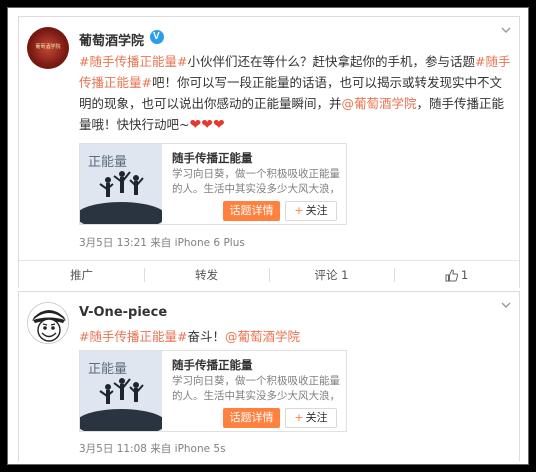 Image resolution: width=536 pixels, height=472 pixels. I want to click on like-button: 1, so click(456, 275).